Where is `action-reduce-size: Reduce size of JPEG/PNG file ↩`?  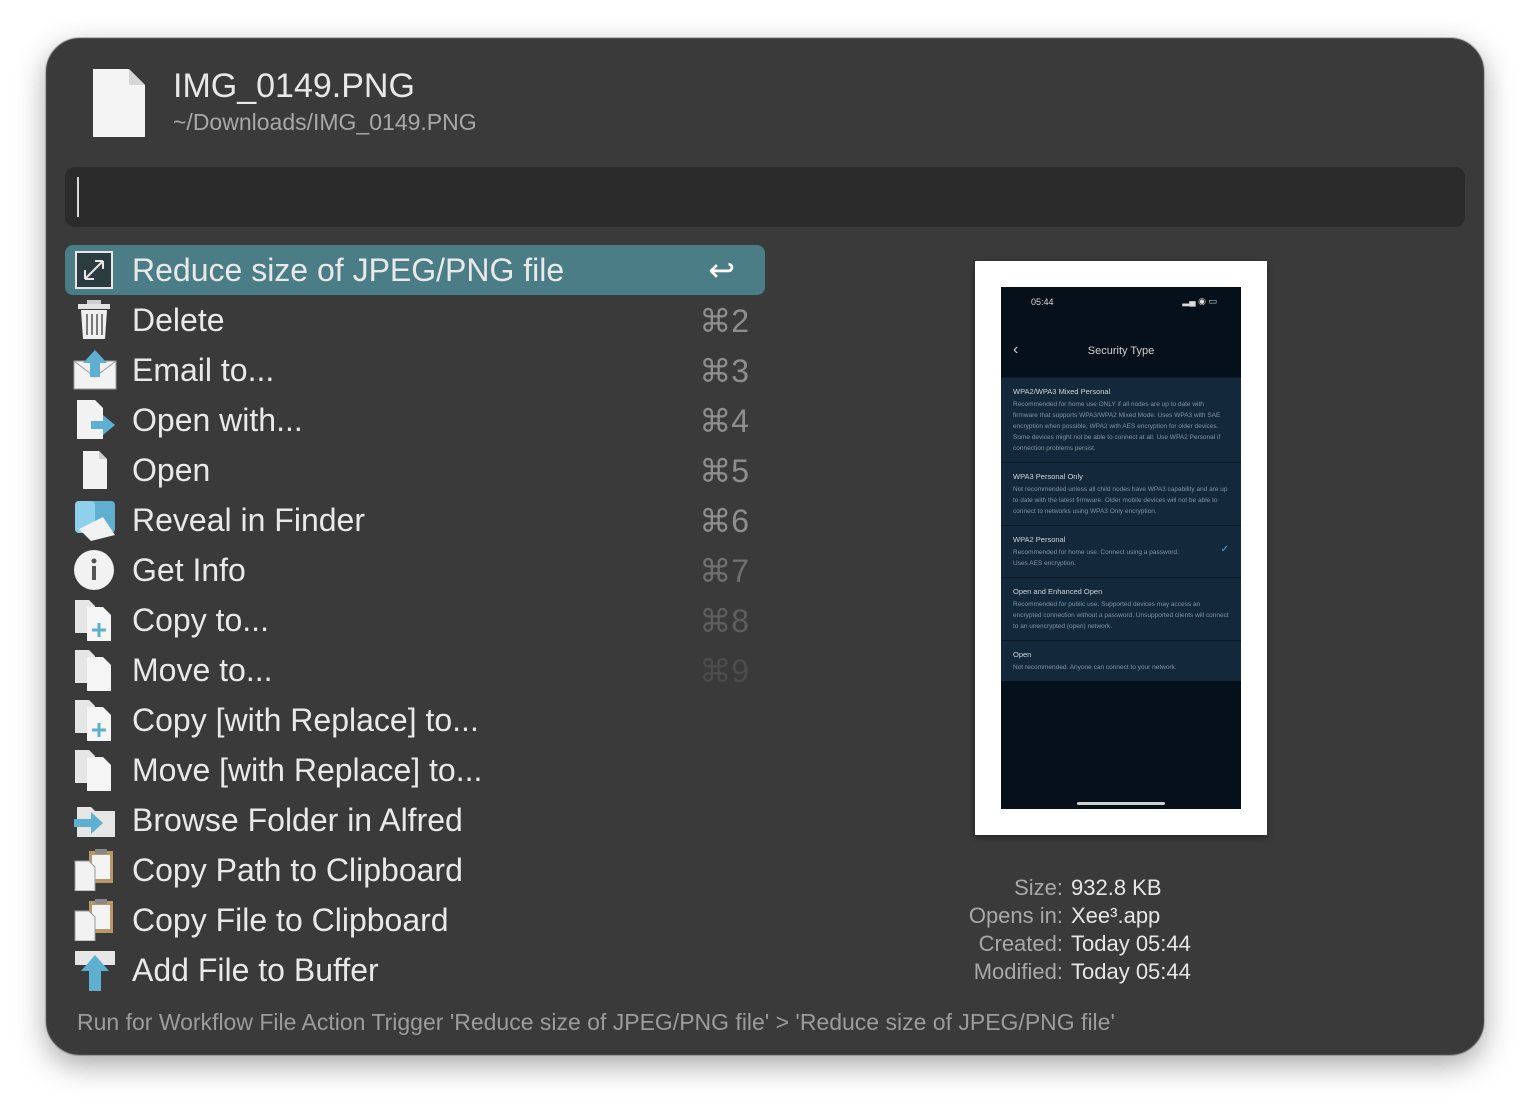
action-reduce-size: Reduce size of JPEG/PNG file ↩ is located at coordinates (415, 270).